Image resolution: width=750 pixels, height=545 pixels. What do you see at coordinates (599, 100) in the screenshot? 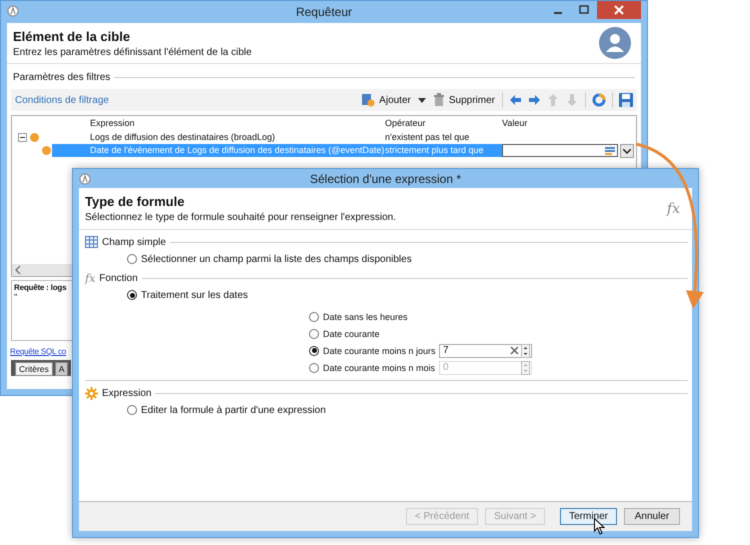
I see `refresh-icon` at bounding box center [599, 100].